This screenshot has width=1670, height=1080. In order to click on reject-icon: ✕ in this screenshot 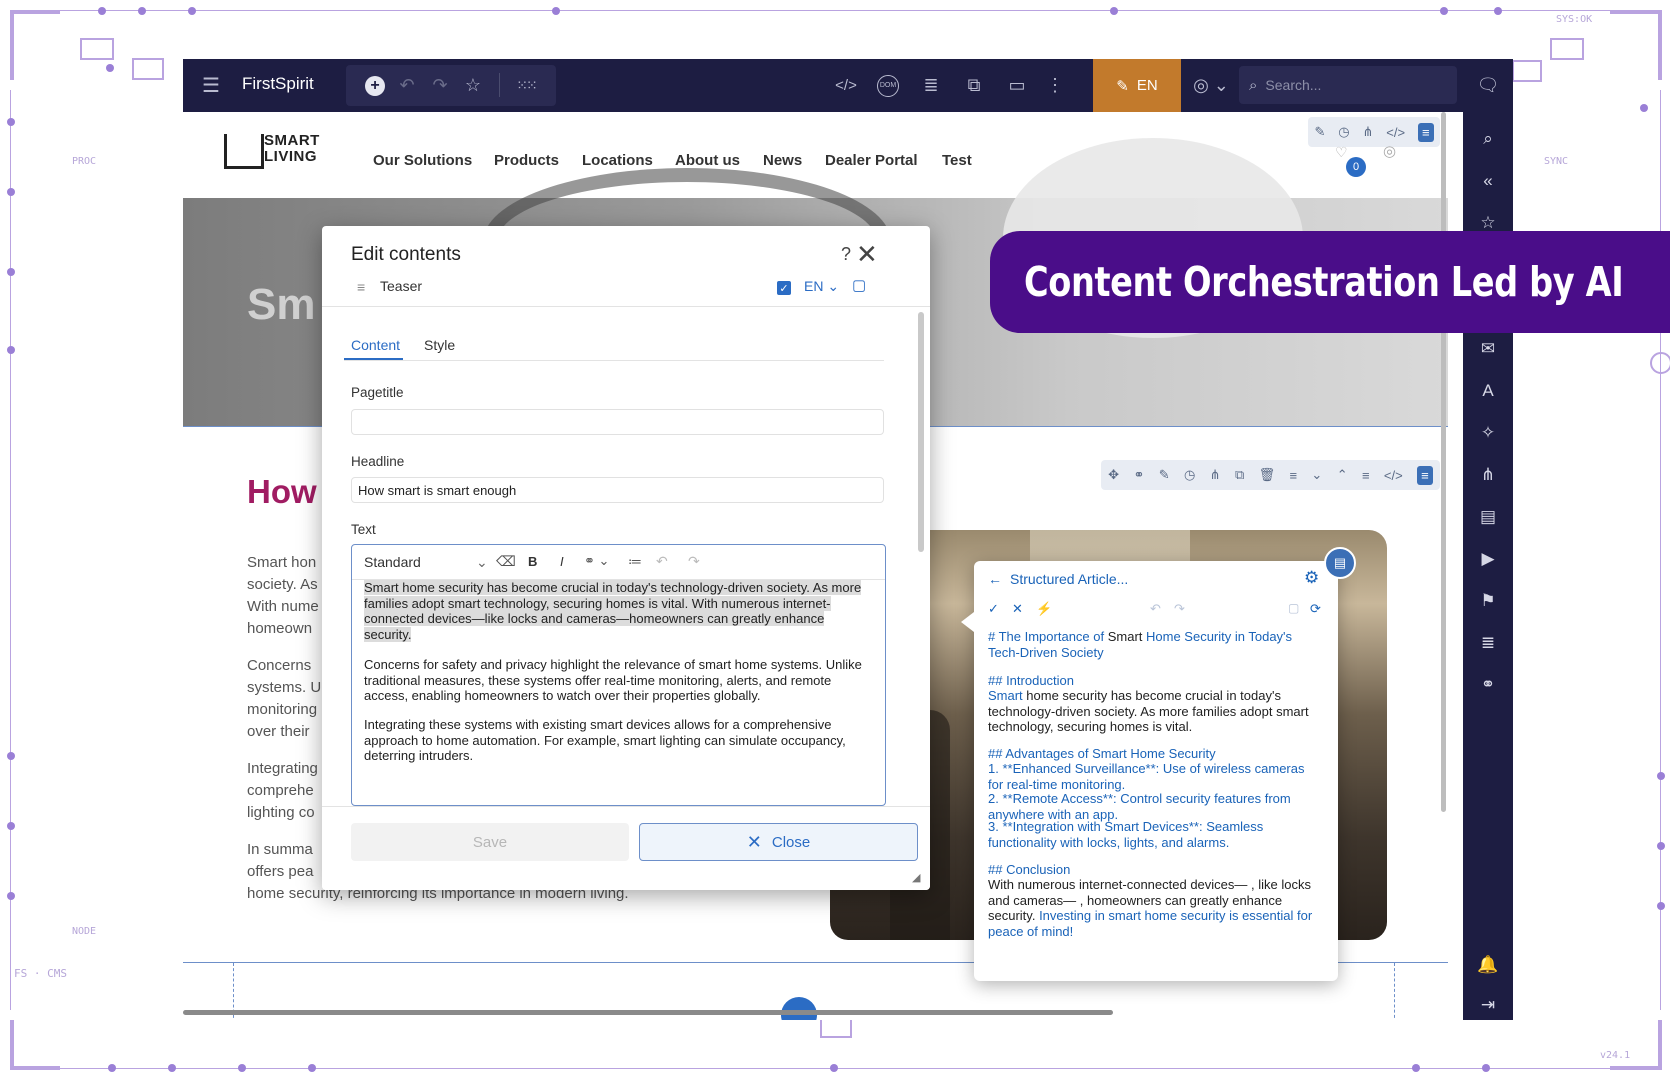, I will do `click(1017, 609)`.